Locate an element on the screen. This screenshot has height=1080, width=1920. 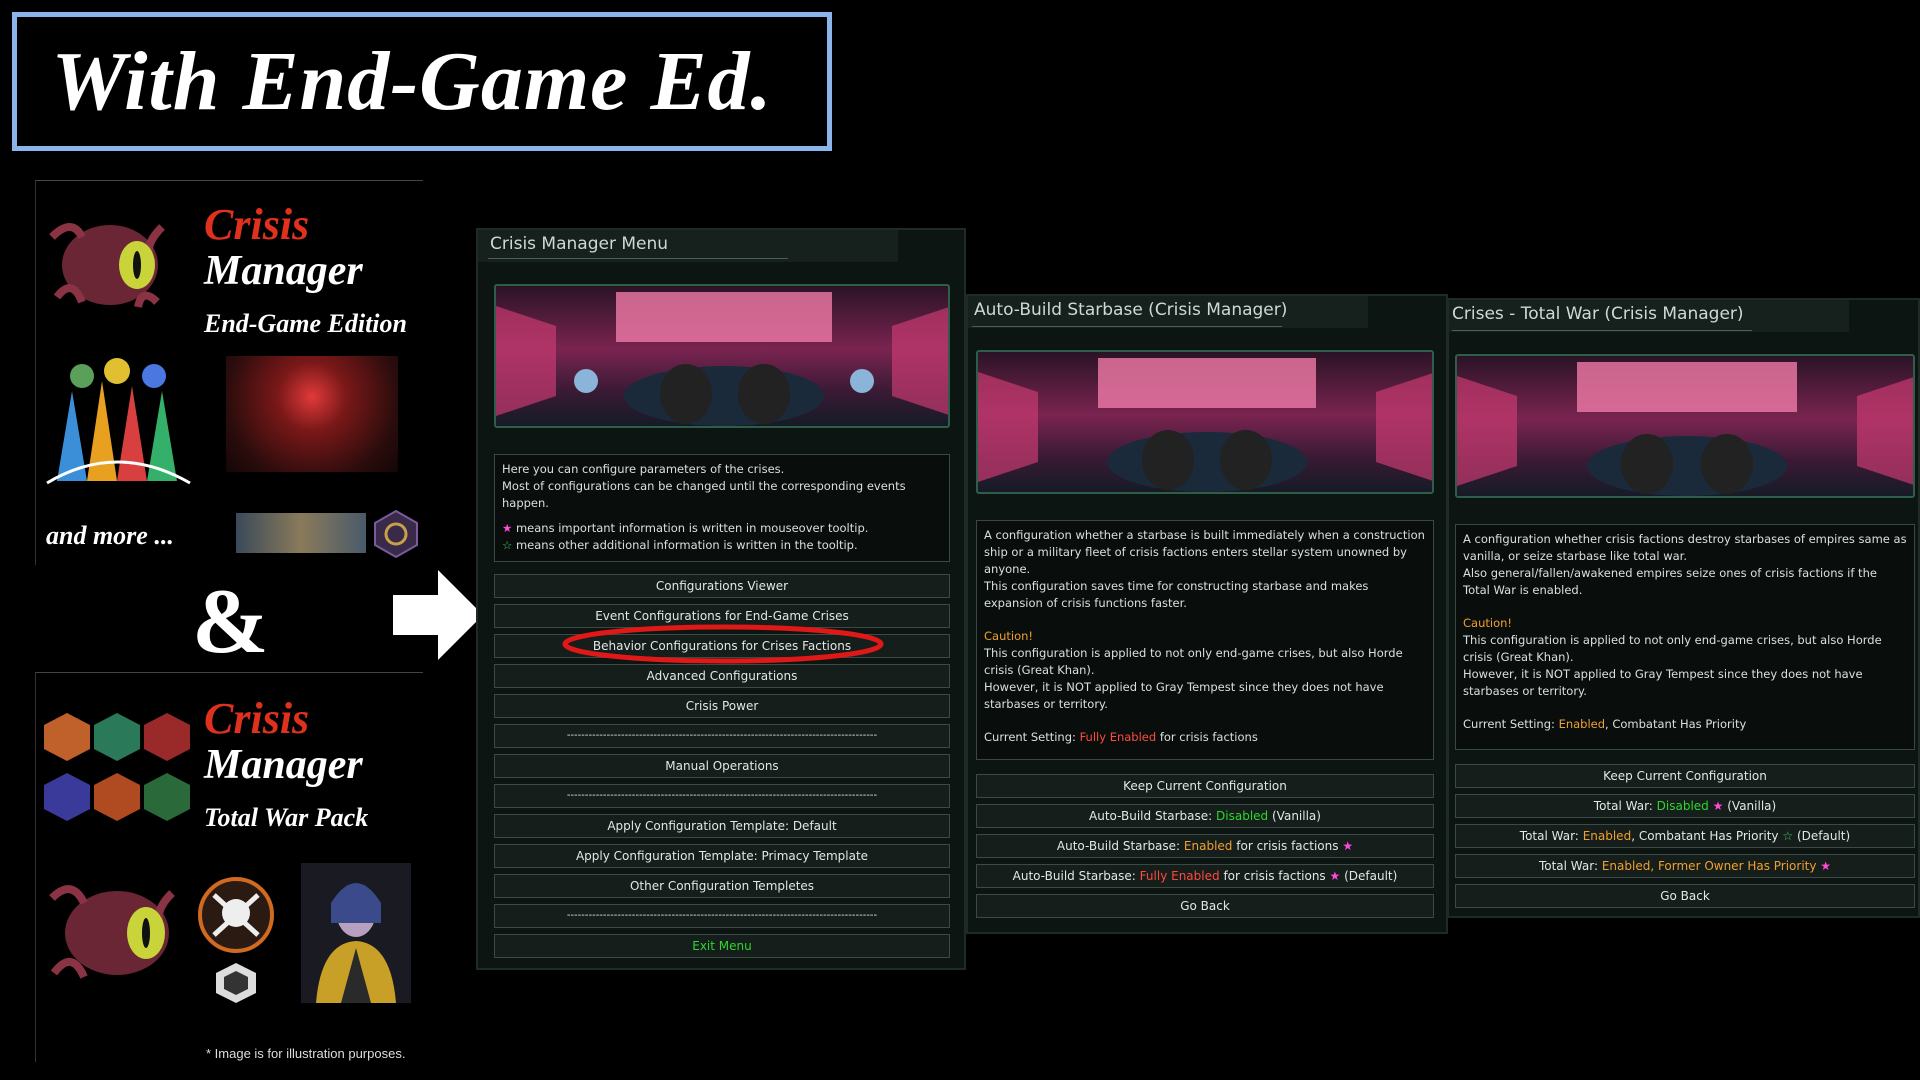
option-template-default: Apply Configuration Template: Default is located at coordinates (722, 826).